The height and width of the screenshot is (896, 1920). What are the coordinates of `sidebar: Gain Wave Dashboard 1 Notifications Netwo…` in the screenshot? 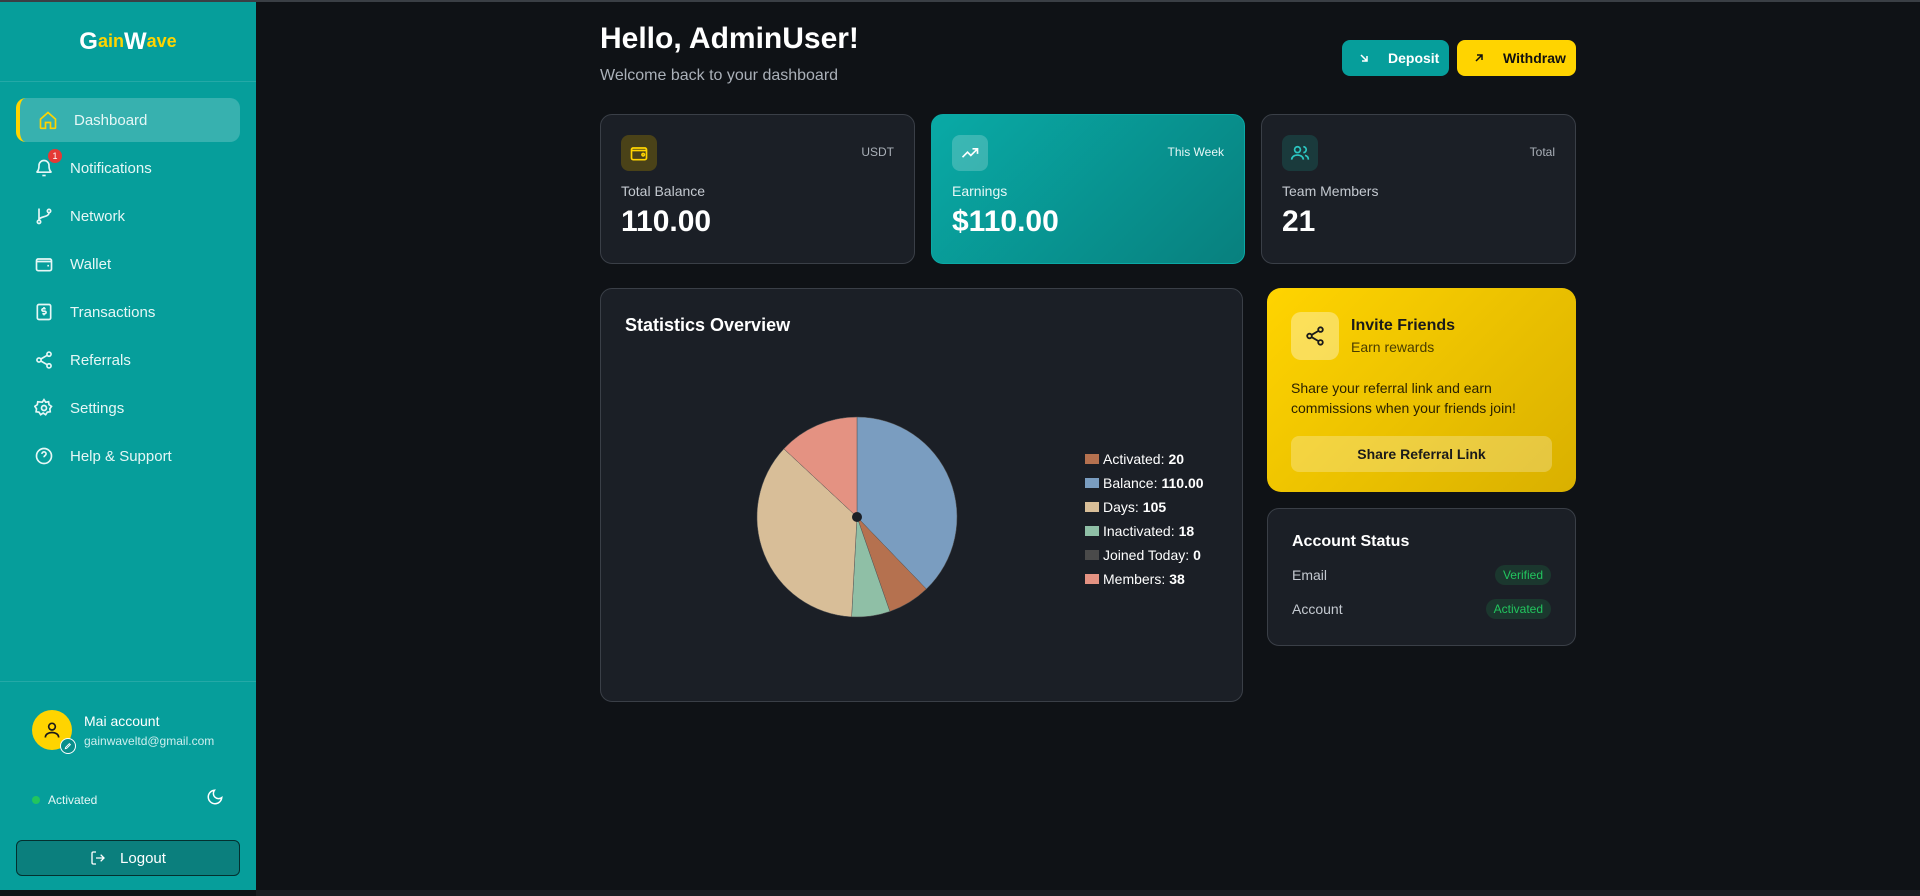 It's located at (128, 446).